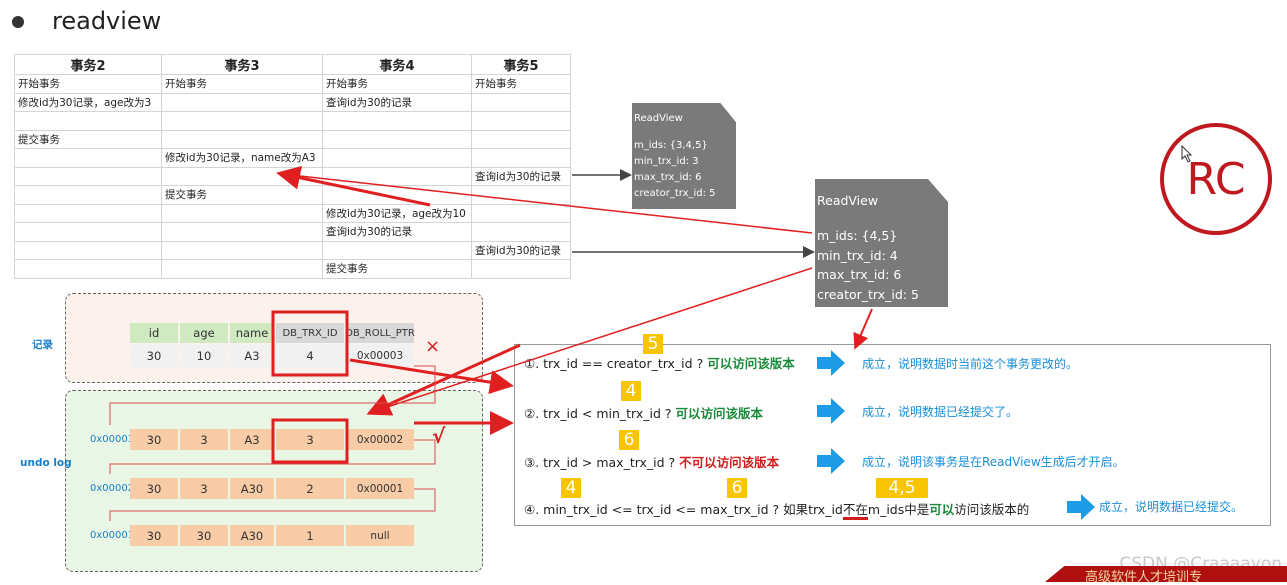 This screenshot has width=1287, height=585. What do you see at coordinates (1216, 179) in the screenshot?
I see `rc-circle: RC` at bounding box center [1216, 179].